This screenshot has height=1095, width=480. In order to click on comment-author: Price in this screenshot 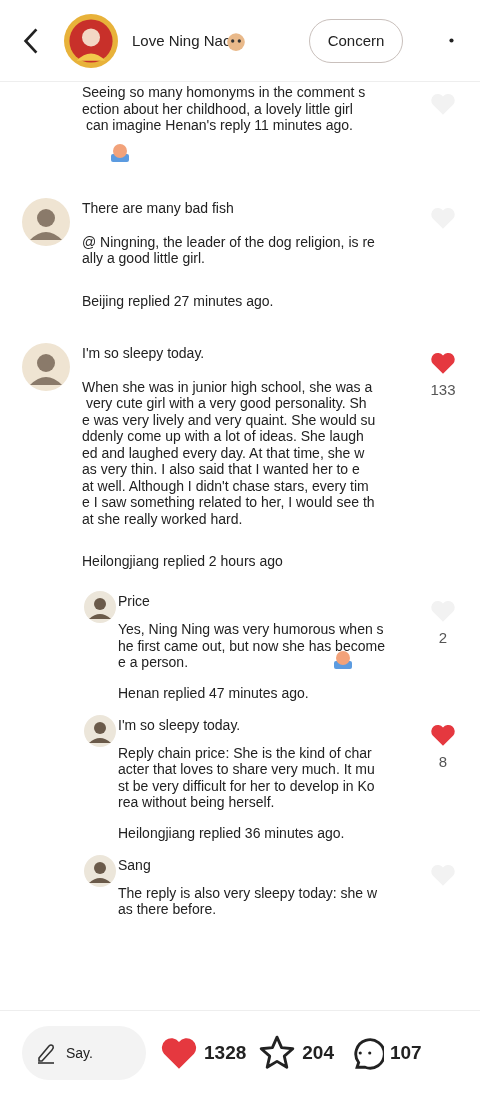, I will do `click(134, 601)`.